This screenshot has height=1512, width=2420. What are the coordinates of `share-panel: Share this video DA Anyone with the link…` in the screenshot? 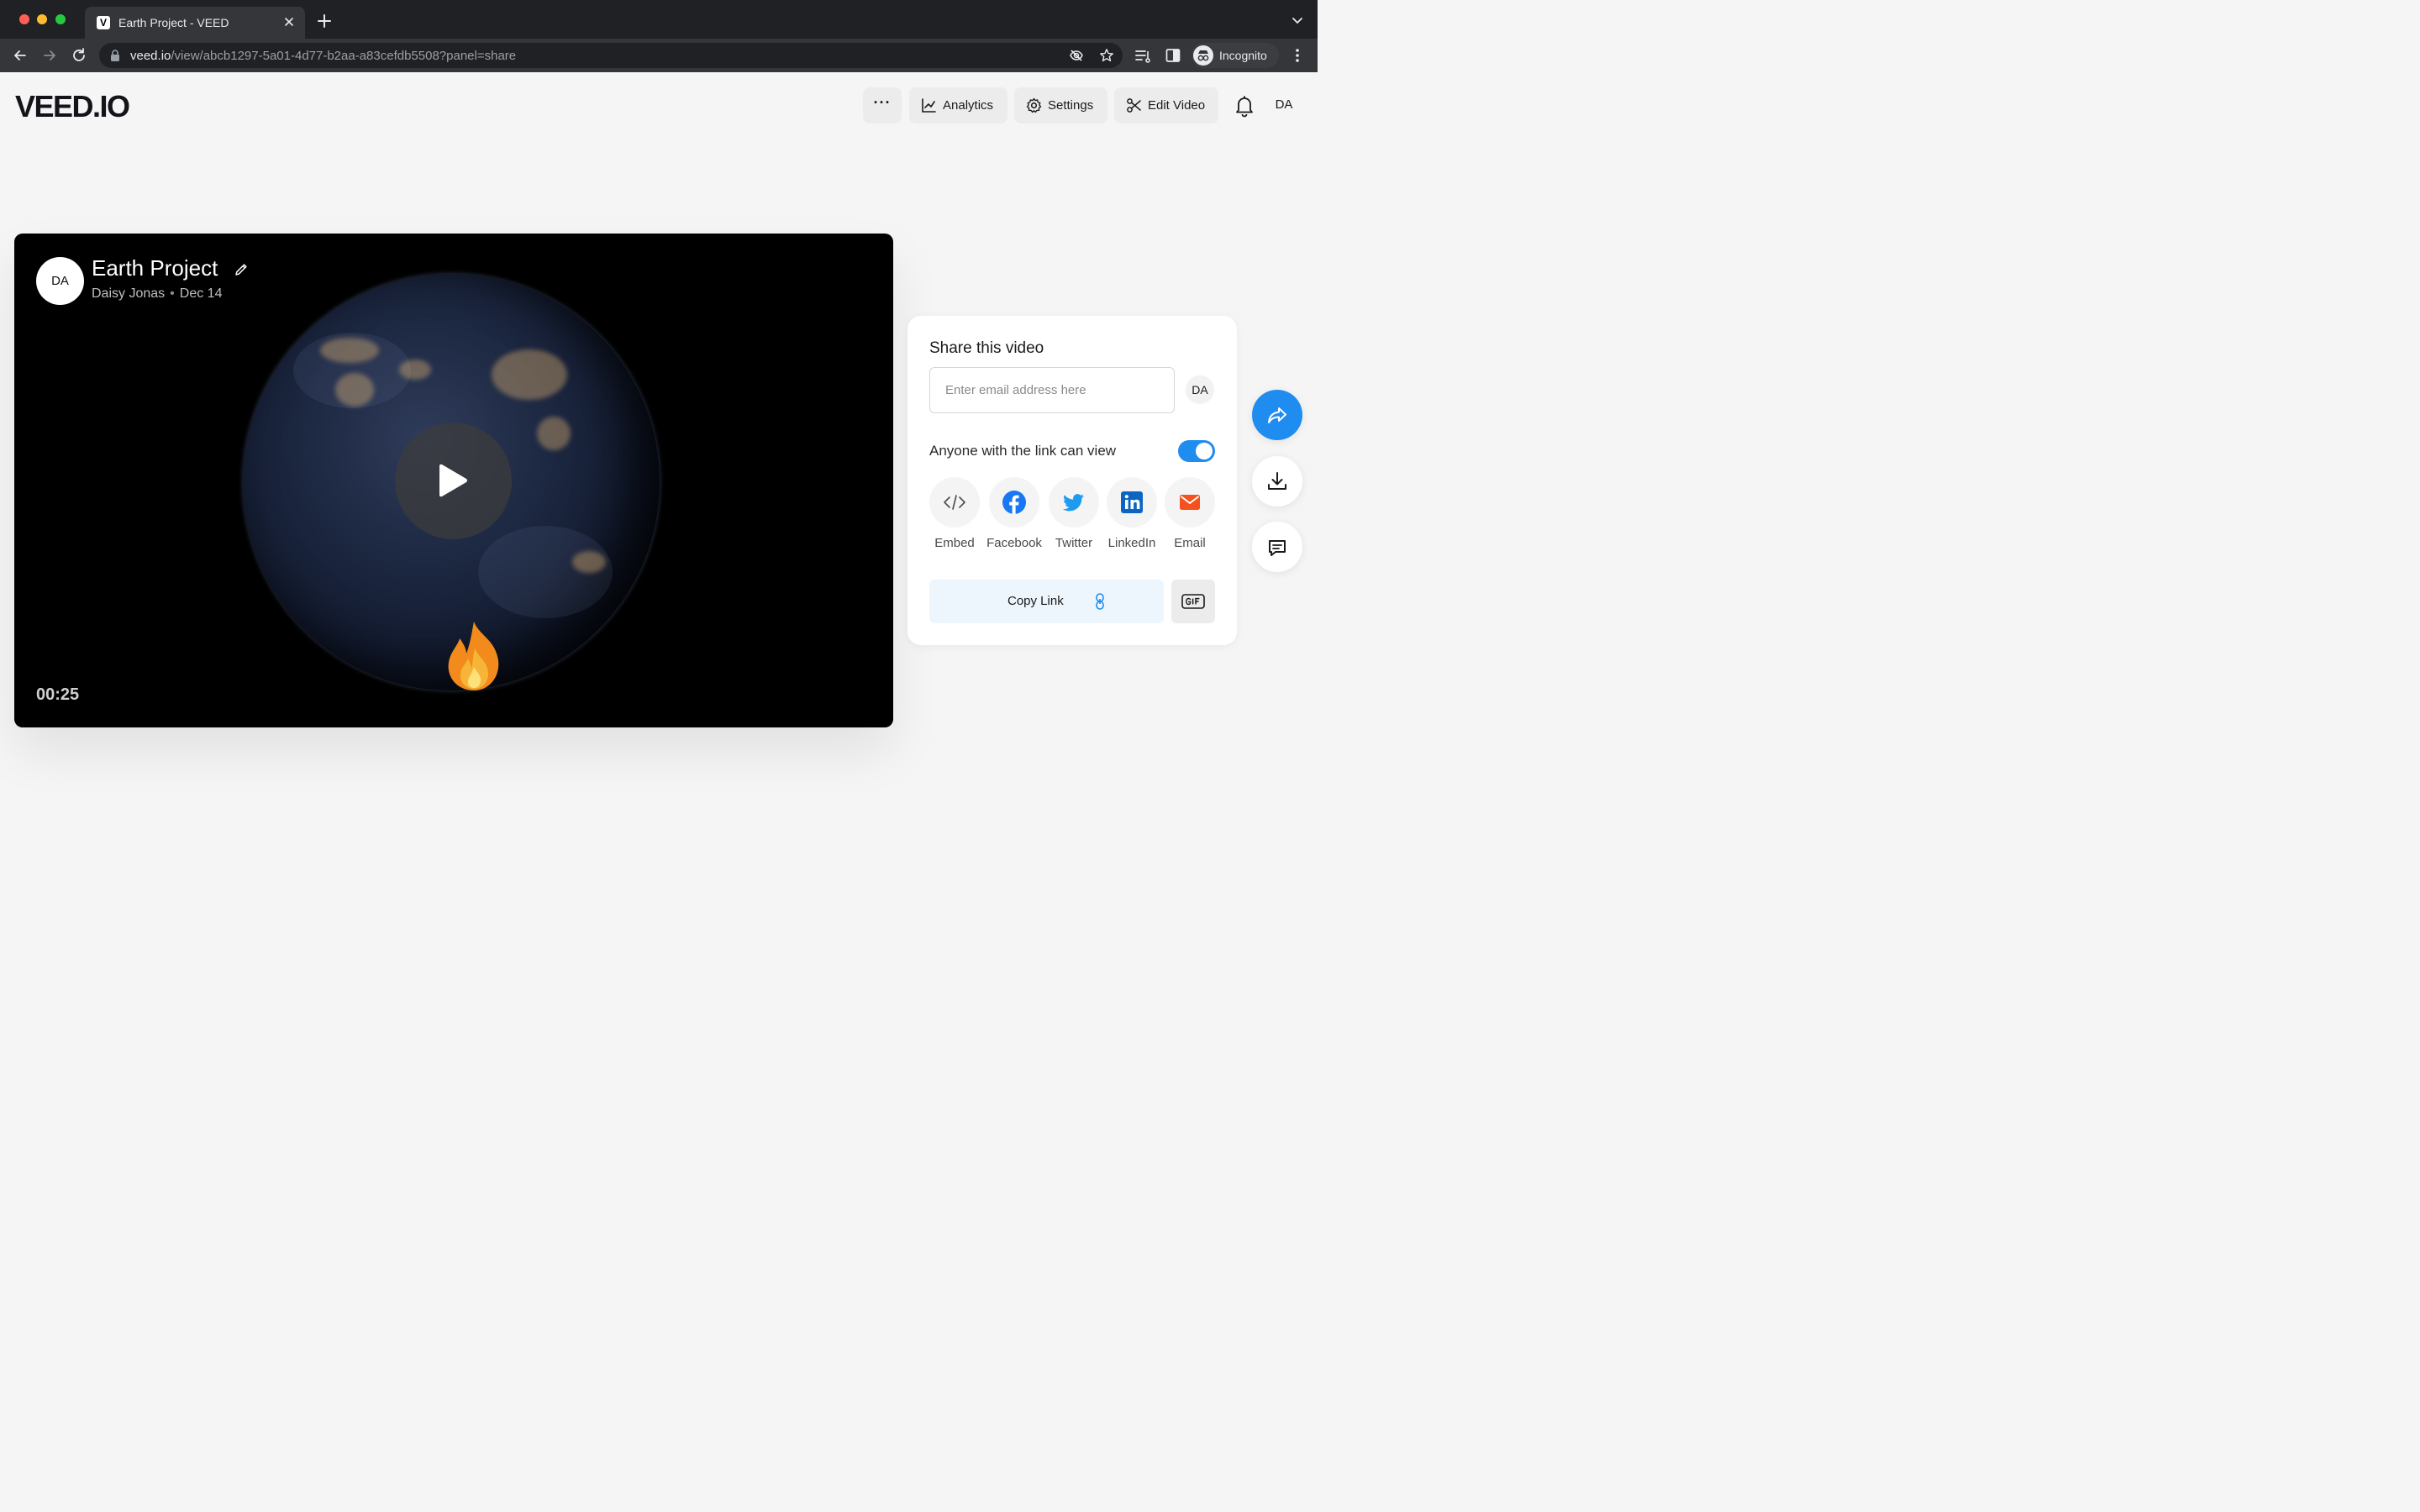 It's located at (1073, 480).